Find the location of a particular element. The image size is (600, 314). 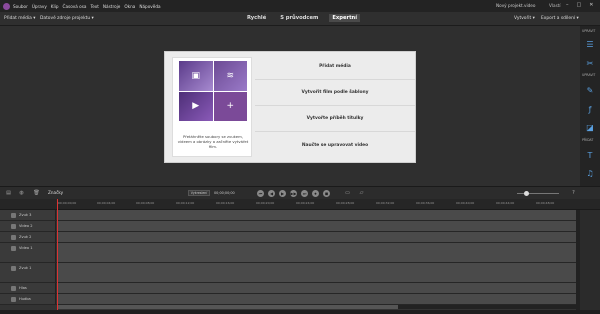

narration-icon: ▭ is located at coordinates (347, 193).